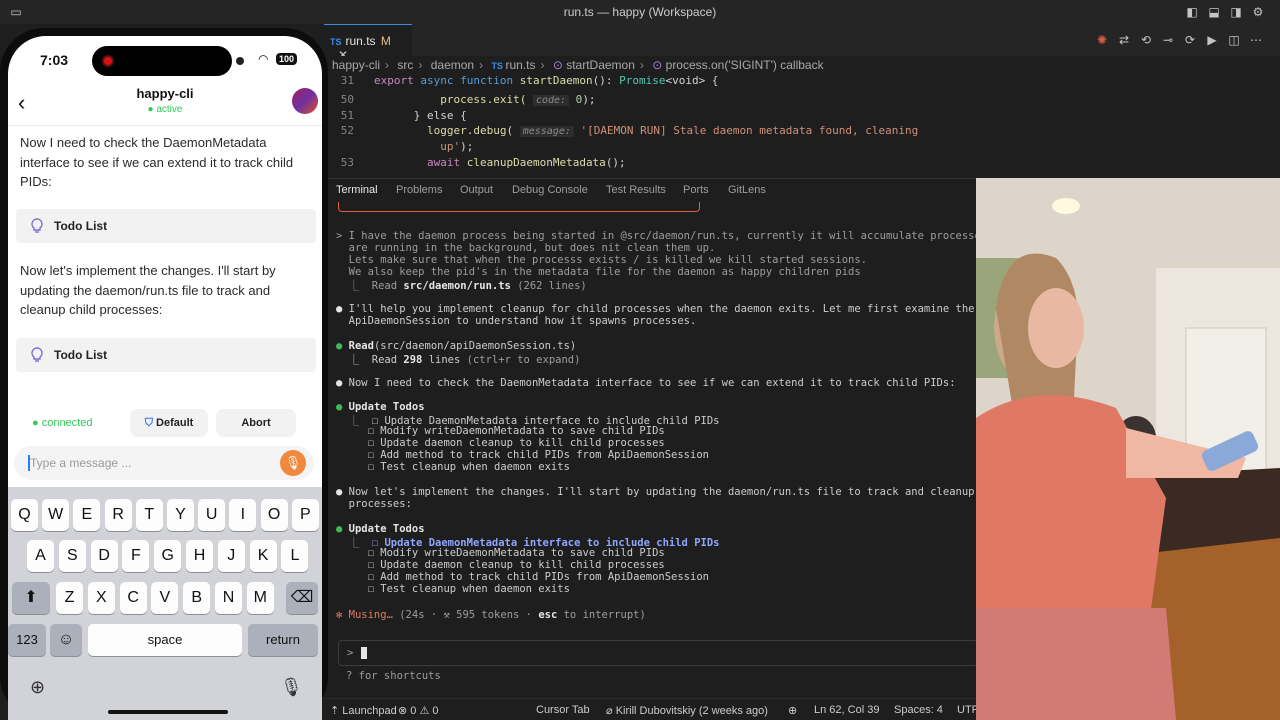  What do you see at coordinates (228, 598) in the screenshot?
I see `key-n: N` at bounding box center [228, 598].